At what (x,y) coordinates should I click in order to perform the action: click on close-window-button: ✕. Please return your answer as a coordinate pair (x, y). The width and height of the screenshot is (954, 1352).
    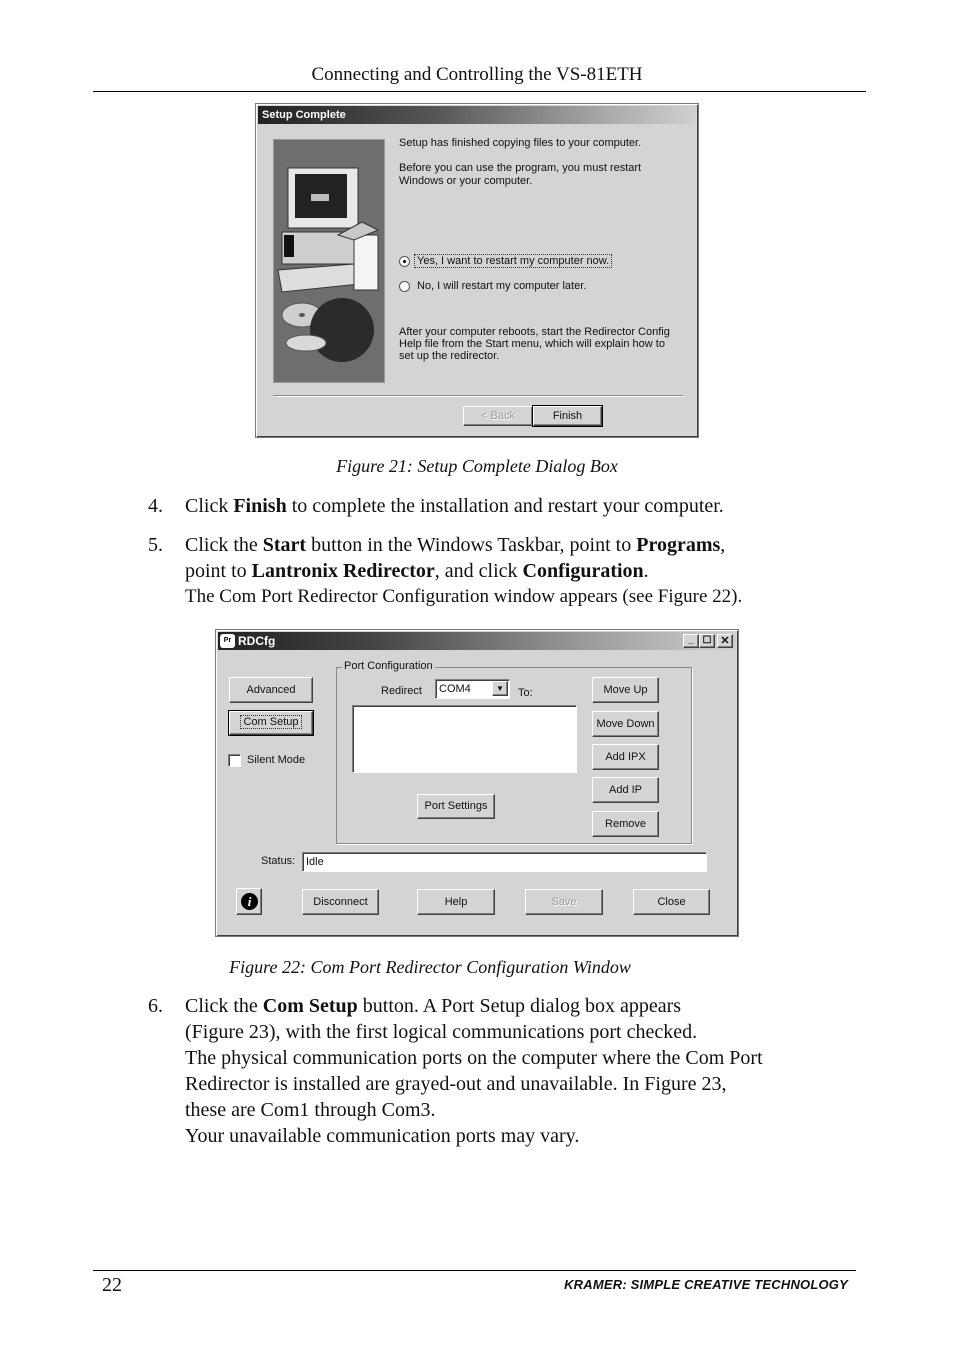
    Looking at the image, I should click on (725, 641).